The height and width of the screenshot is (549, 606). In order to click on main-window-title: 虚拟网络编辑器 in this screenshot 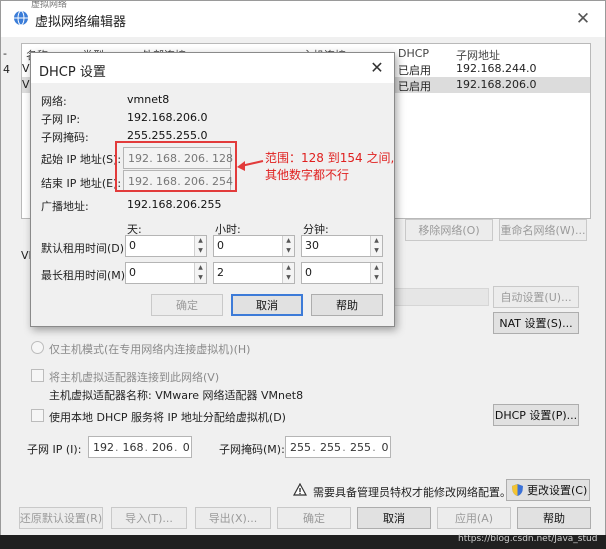, I will do `click(81, 22)`.